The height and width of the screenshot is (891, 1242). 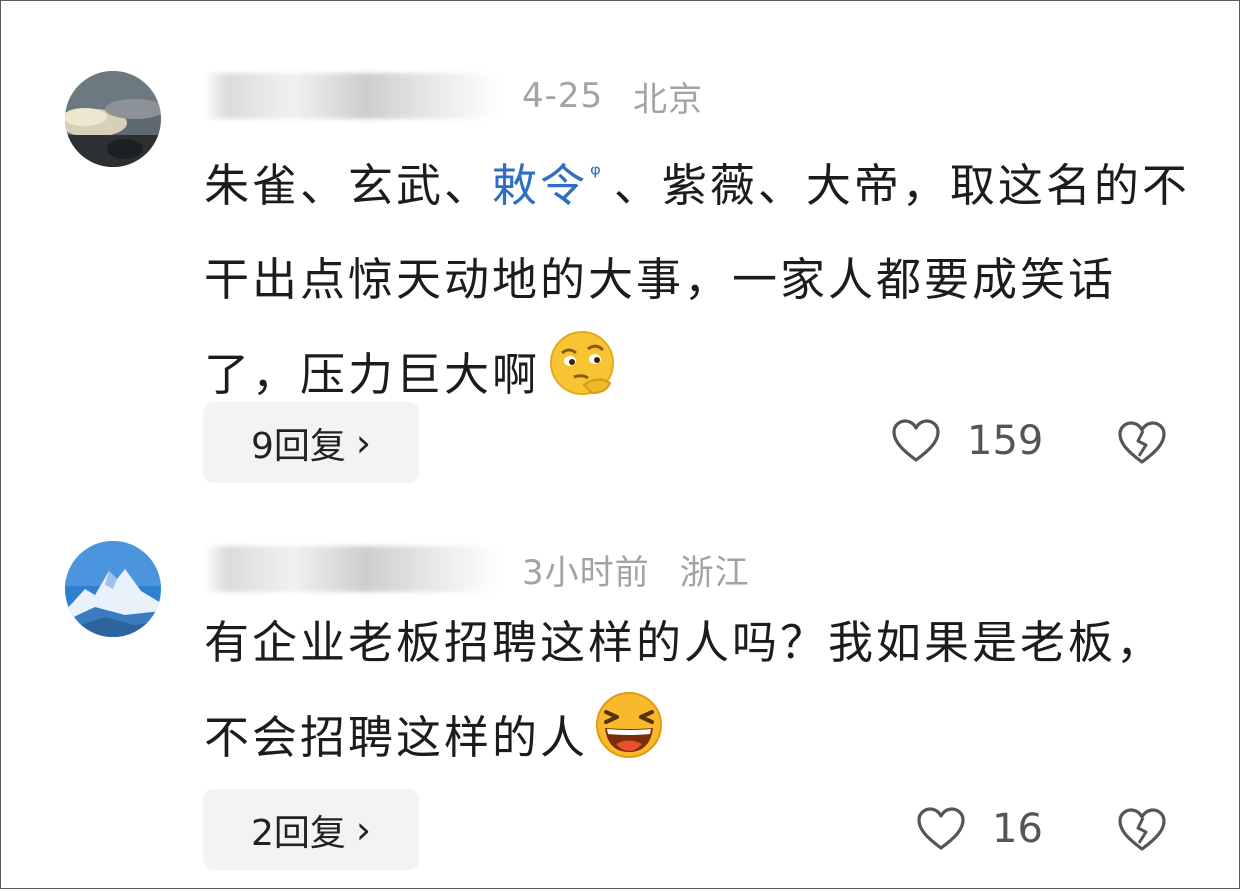 I want to click on like-count: 159, so click(x=1005, y=441).